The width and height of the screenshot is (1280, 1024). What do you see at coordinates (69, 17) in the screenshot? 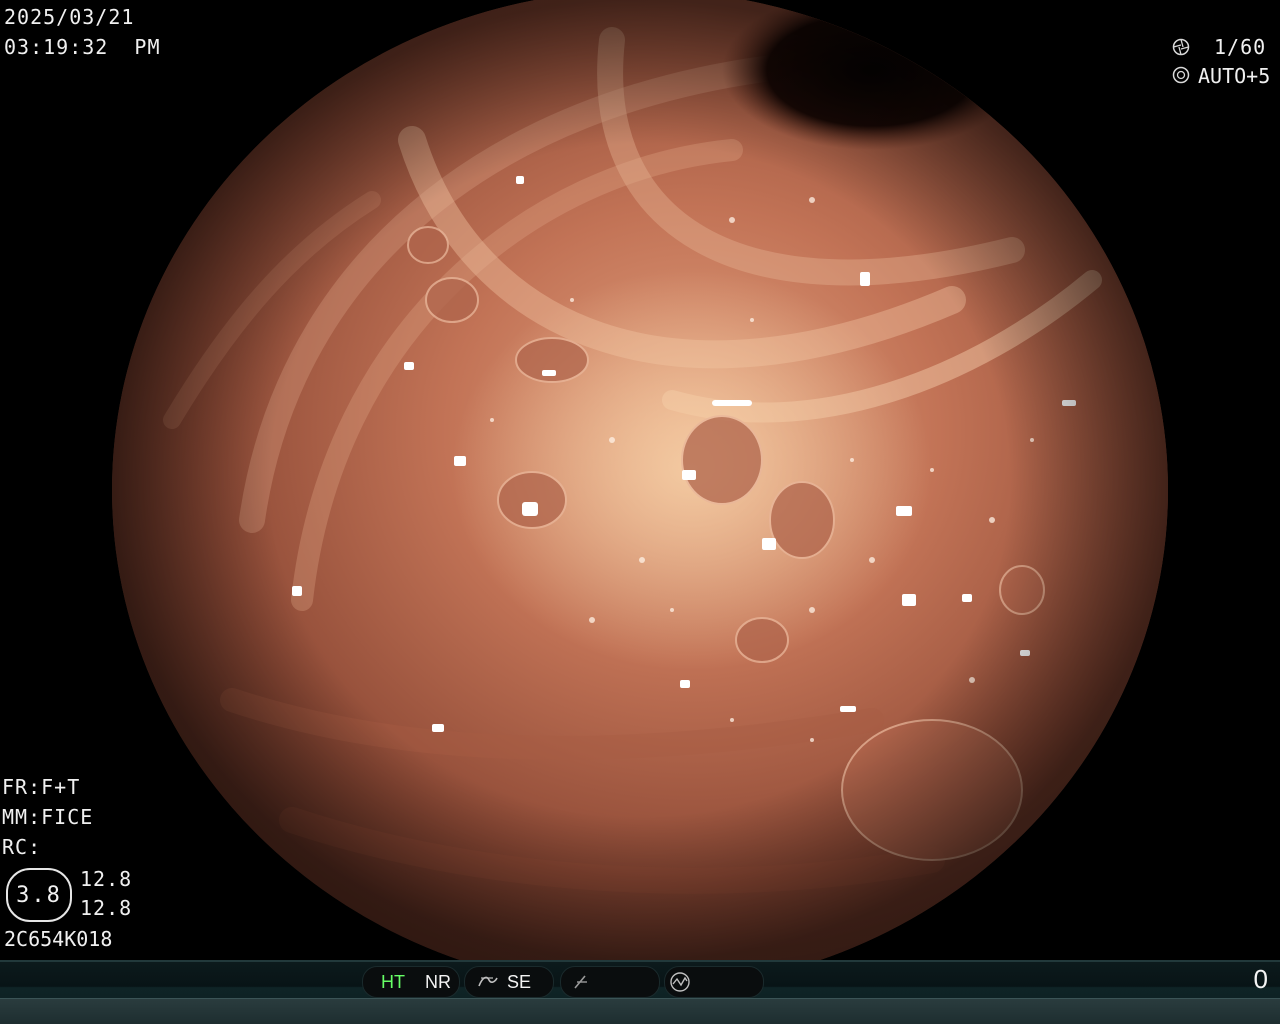
I see `date-text: 2025/03/21` at bounding box center [69, 17].